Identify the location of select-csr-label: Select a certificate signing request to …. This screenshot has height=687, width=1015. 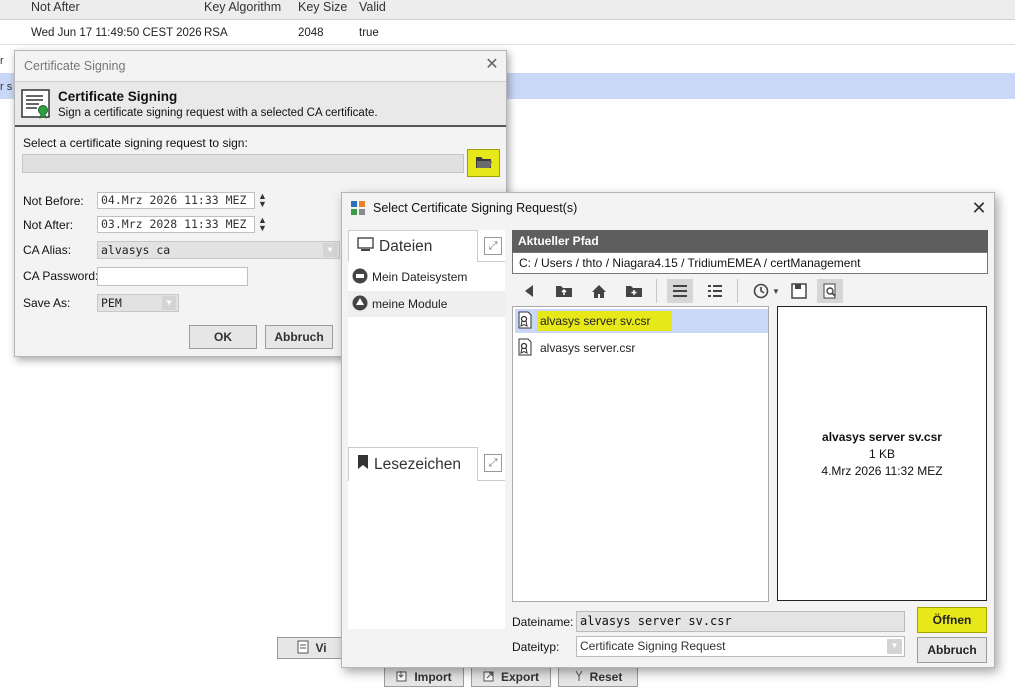
(135, 143).